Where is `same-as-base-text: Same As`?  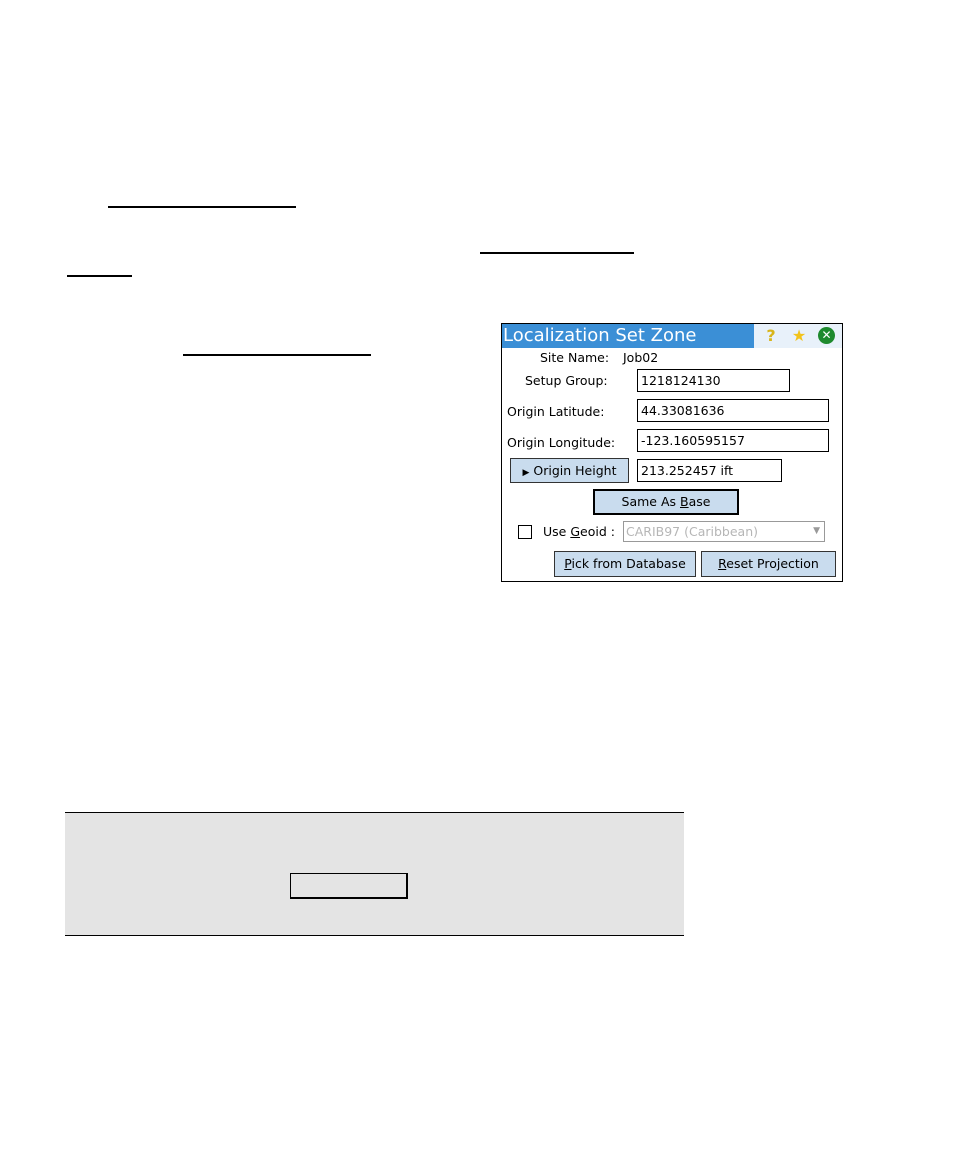 same-as-base-text: Same As is located at coordinates (651, 501).